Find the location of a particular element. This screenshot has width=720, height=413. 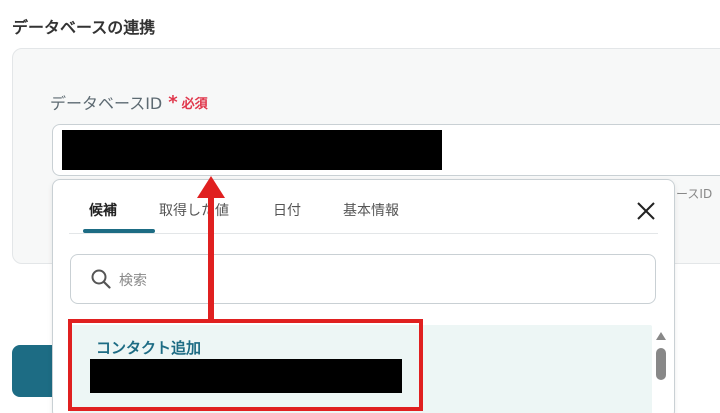

teal-action-button is located at coordinates (34, 371).